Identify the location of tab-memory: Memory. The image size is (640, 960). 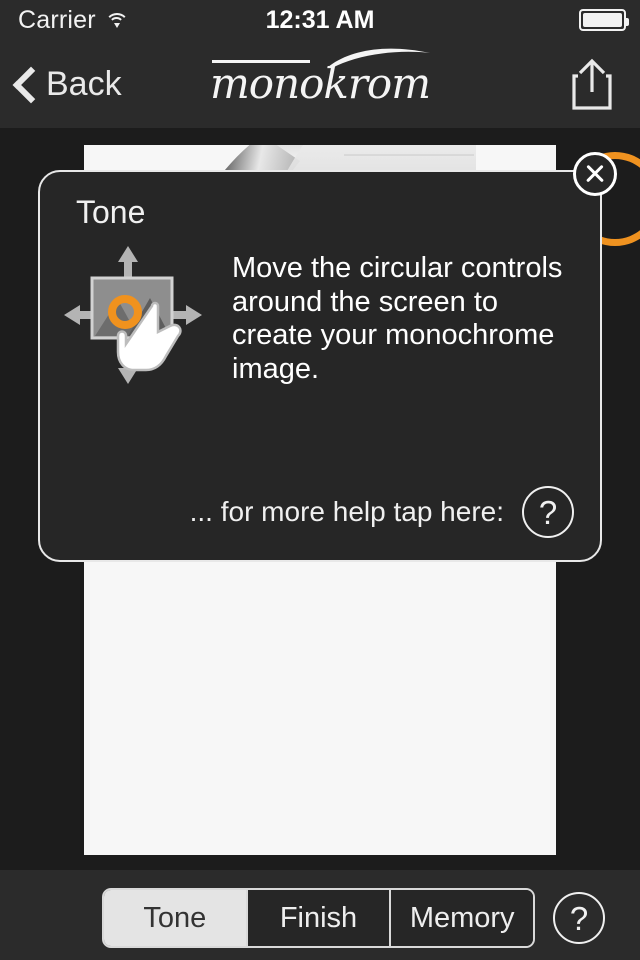
(462, 918).